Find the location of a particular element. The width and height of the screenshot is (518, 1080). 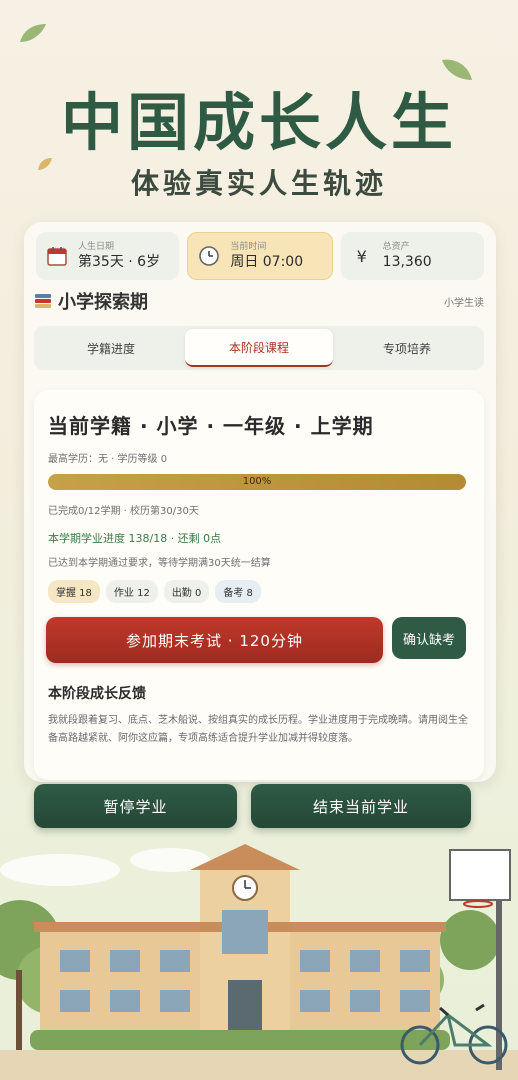

stat-value: 第35天 · 6岁 is located at coordinates (119, 262).